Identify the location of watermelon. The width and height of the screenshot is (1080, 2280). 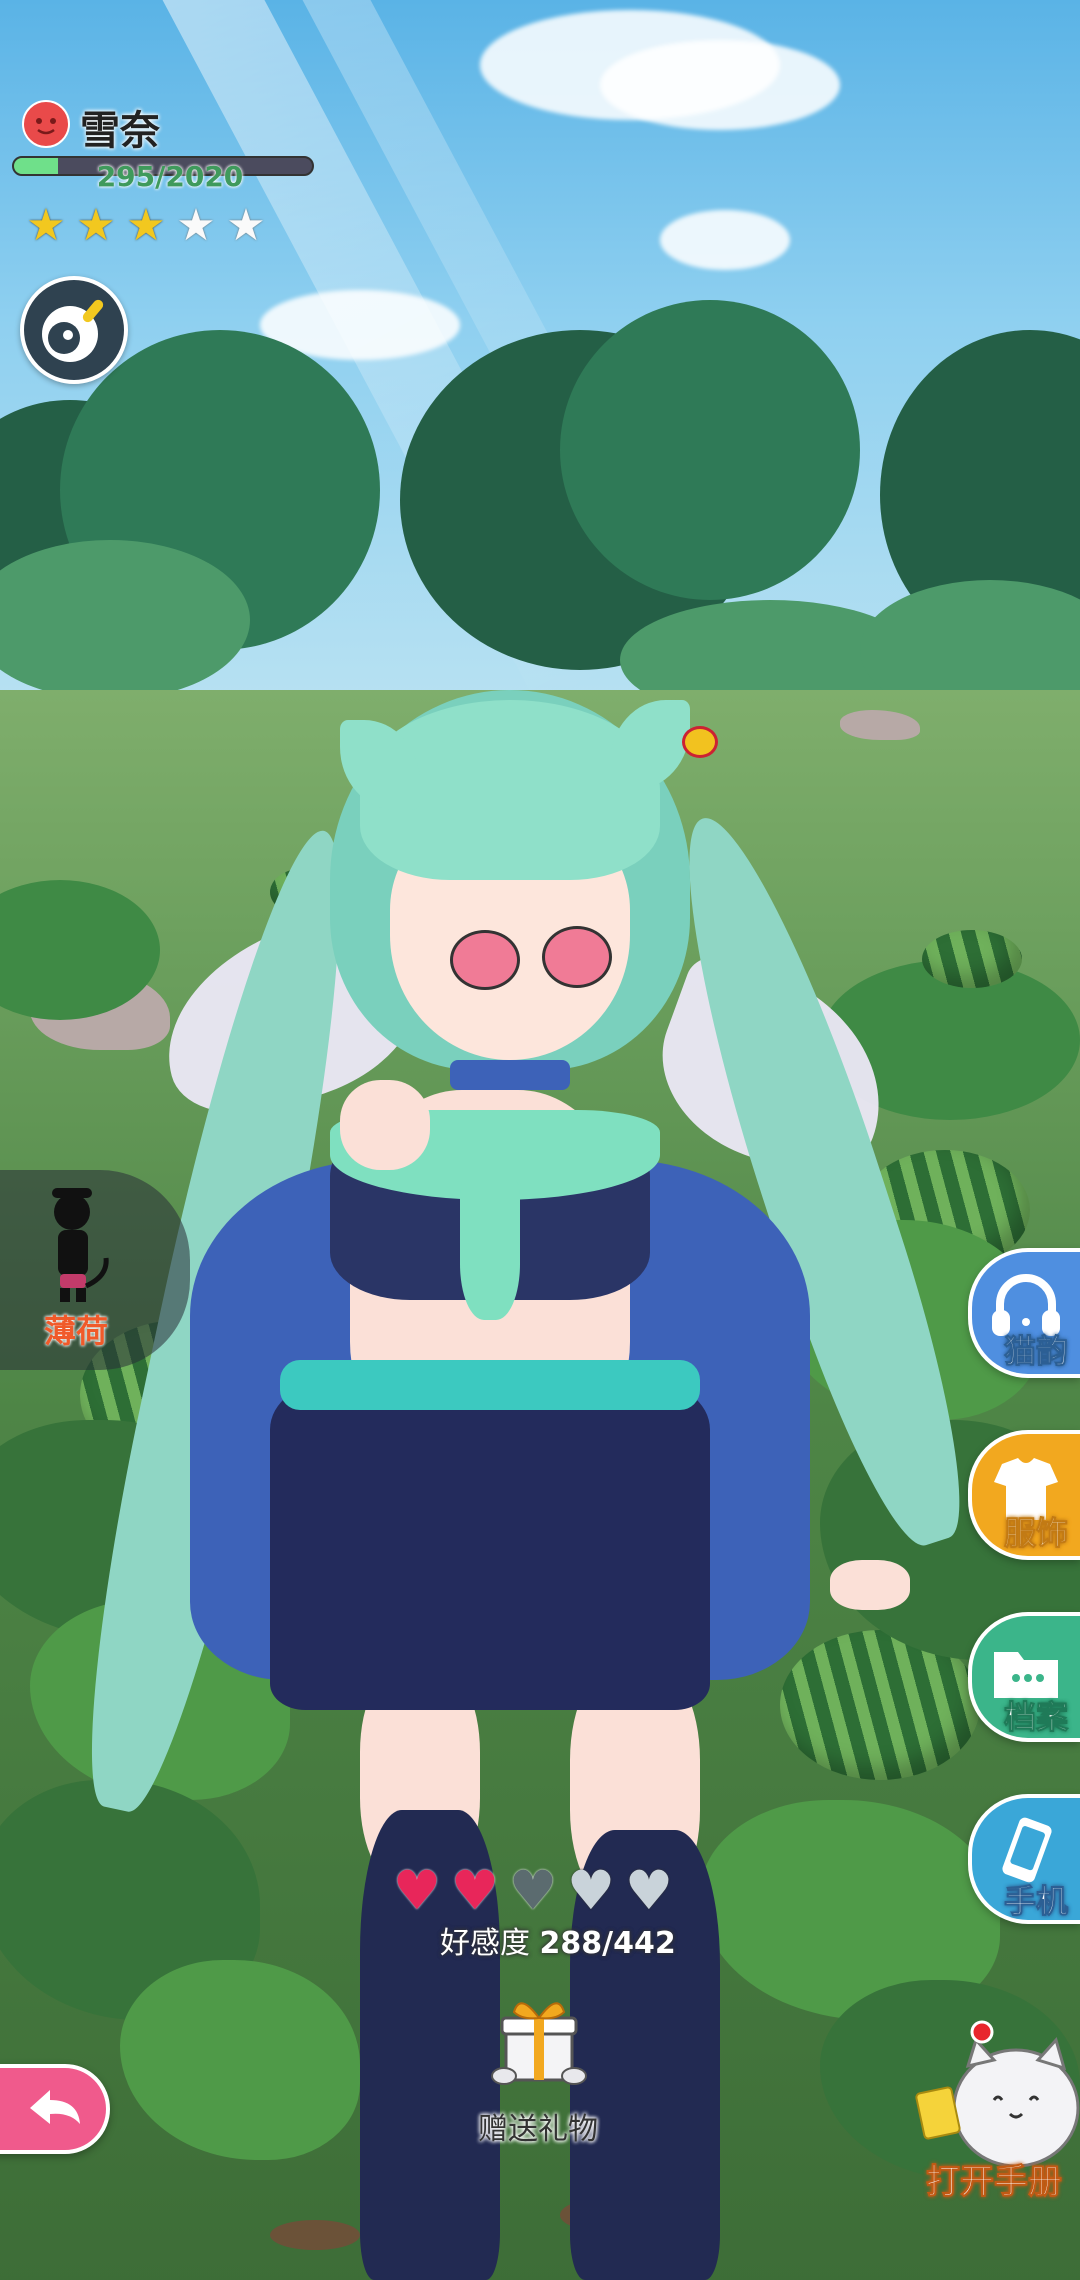
(972, 959).